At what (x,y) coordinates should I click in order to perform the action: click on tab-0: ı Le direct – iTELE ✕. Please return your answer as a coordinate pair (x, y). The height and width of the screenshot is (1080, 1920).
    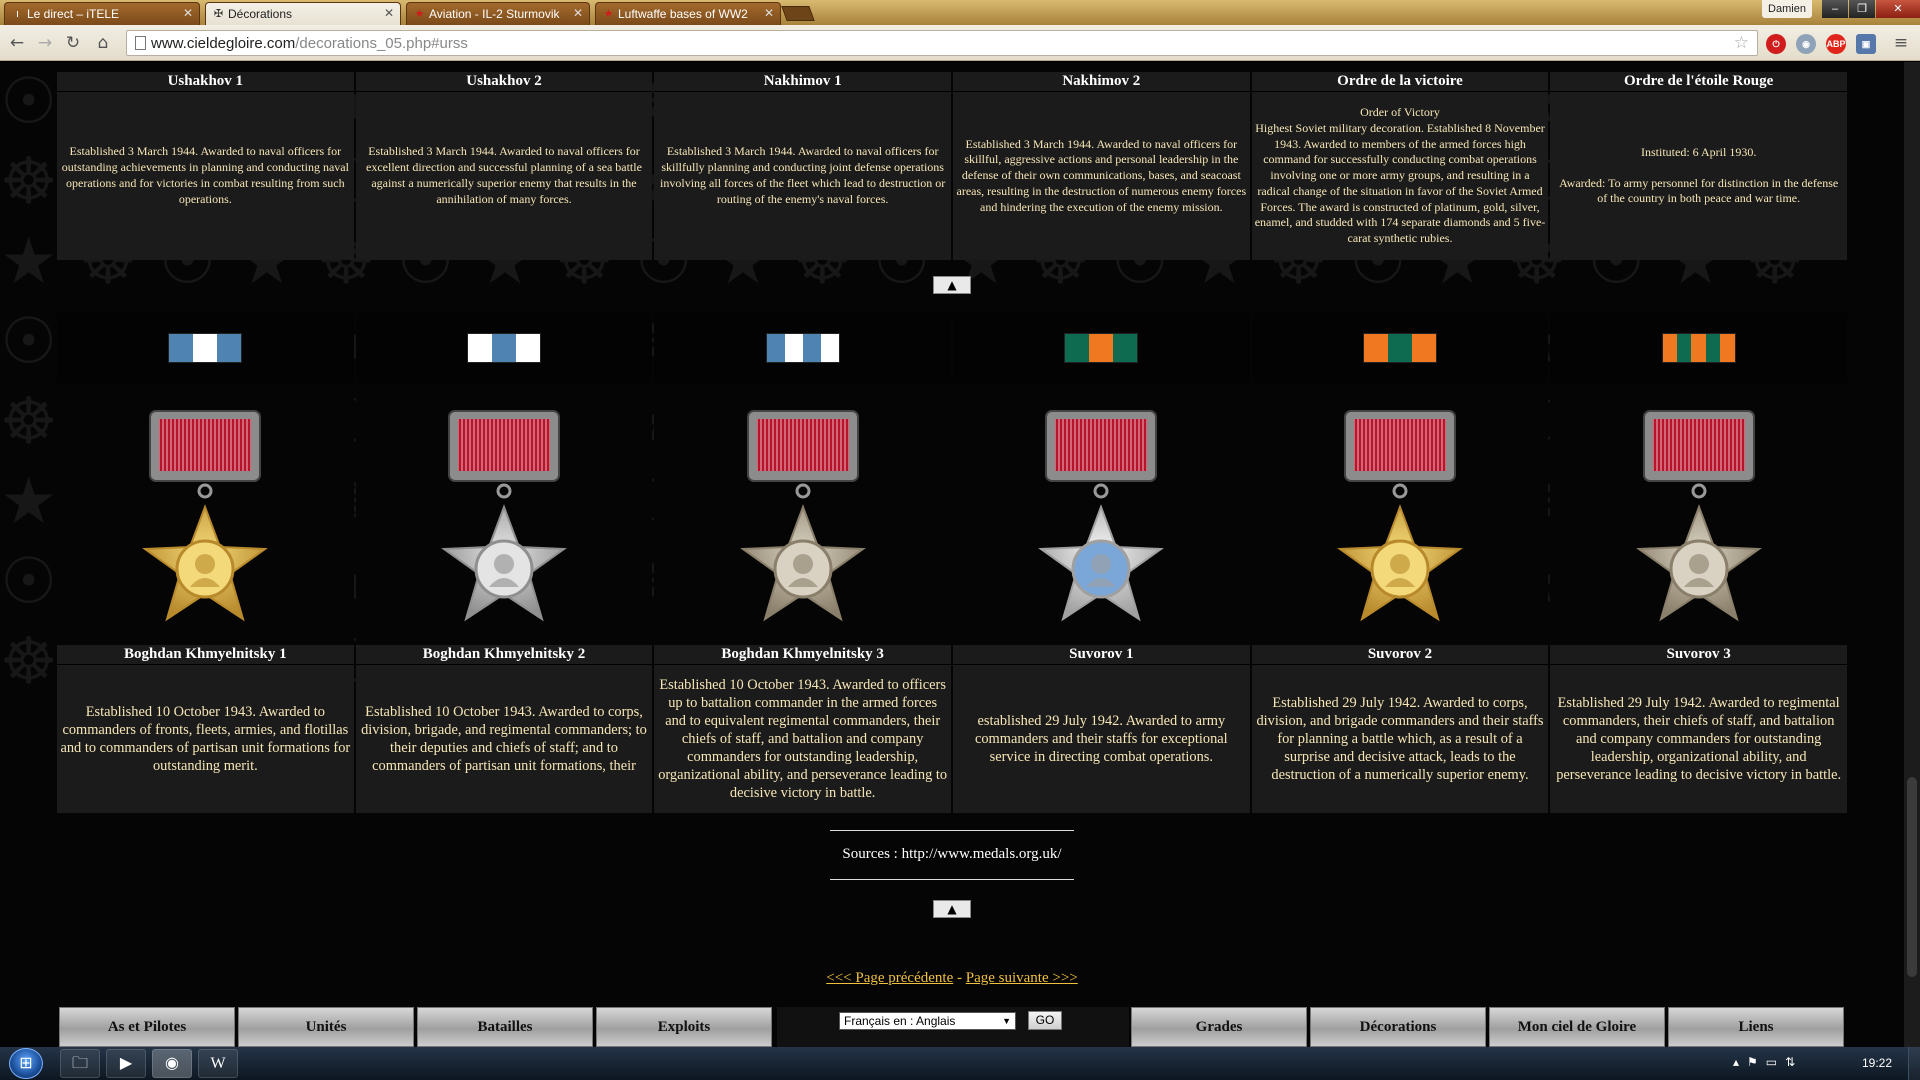
    Looking at the image, I should click on (102, 13).